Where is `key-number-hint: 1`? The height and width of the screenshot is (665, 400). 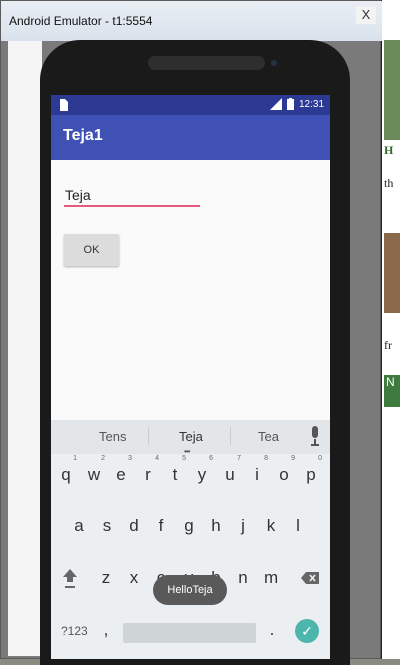
key-number-hint: 1 is located at coordinates (75, 458).